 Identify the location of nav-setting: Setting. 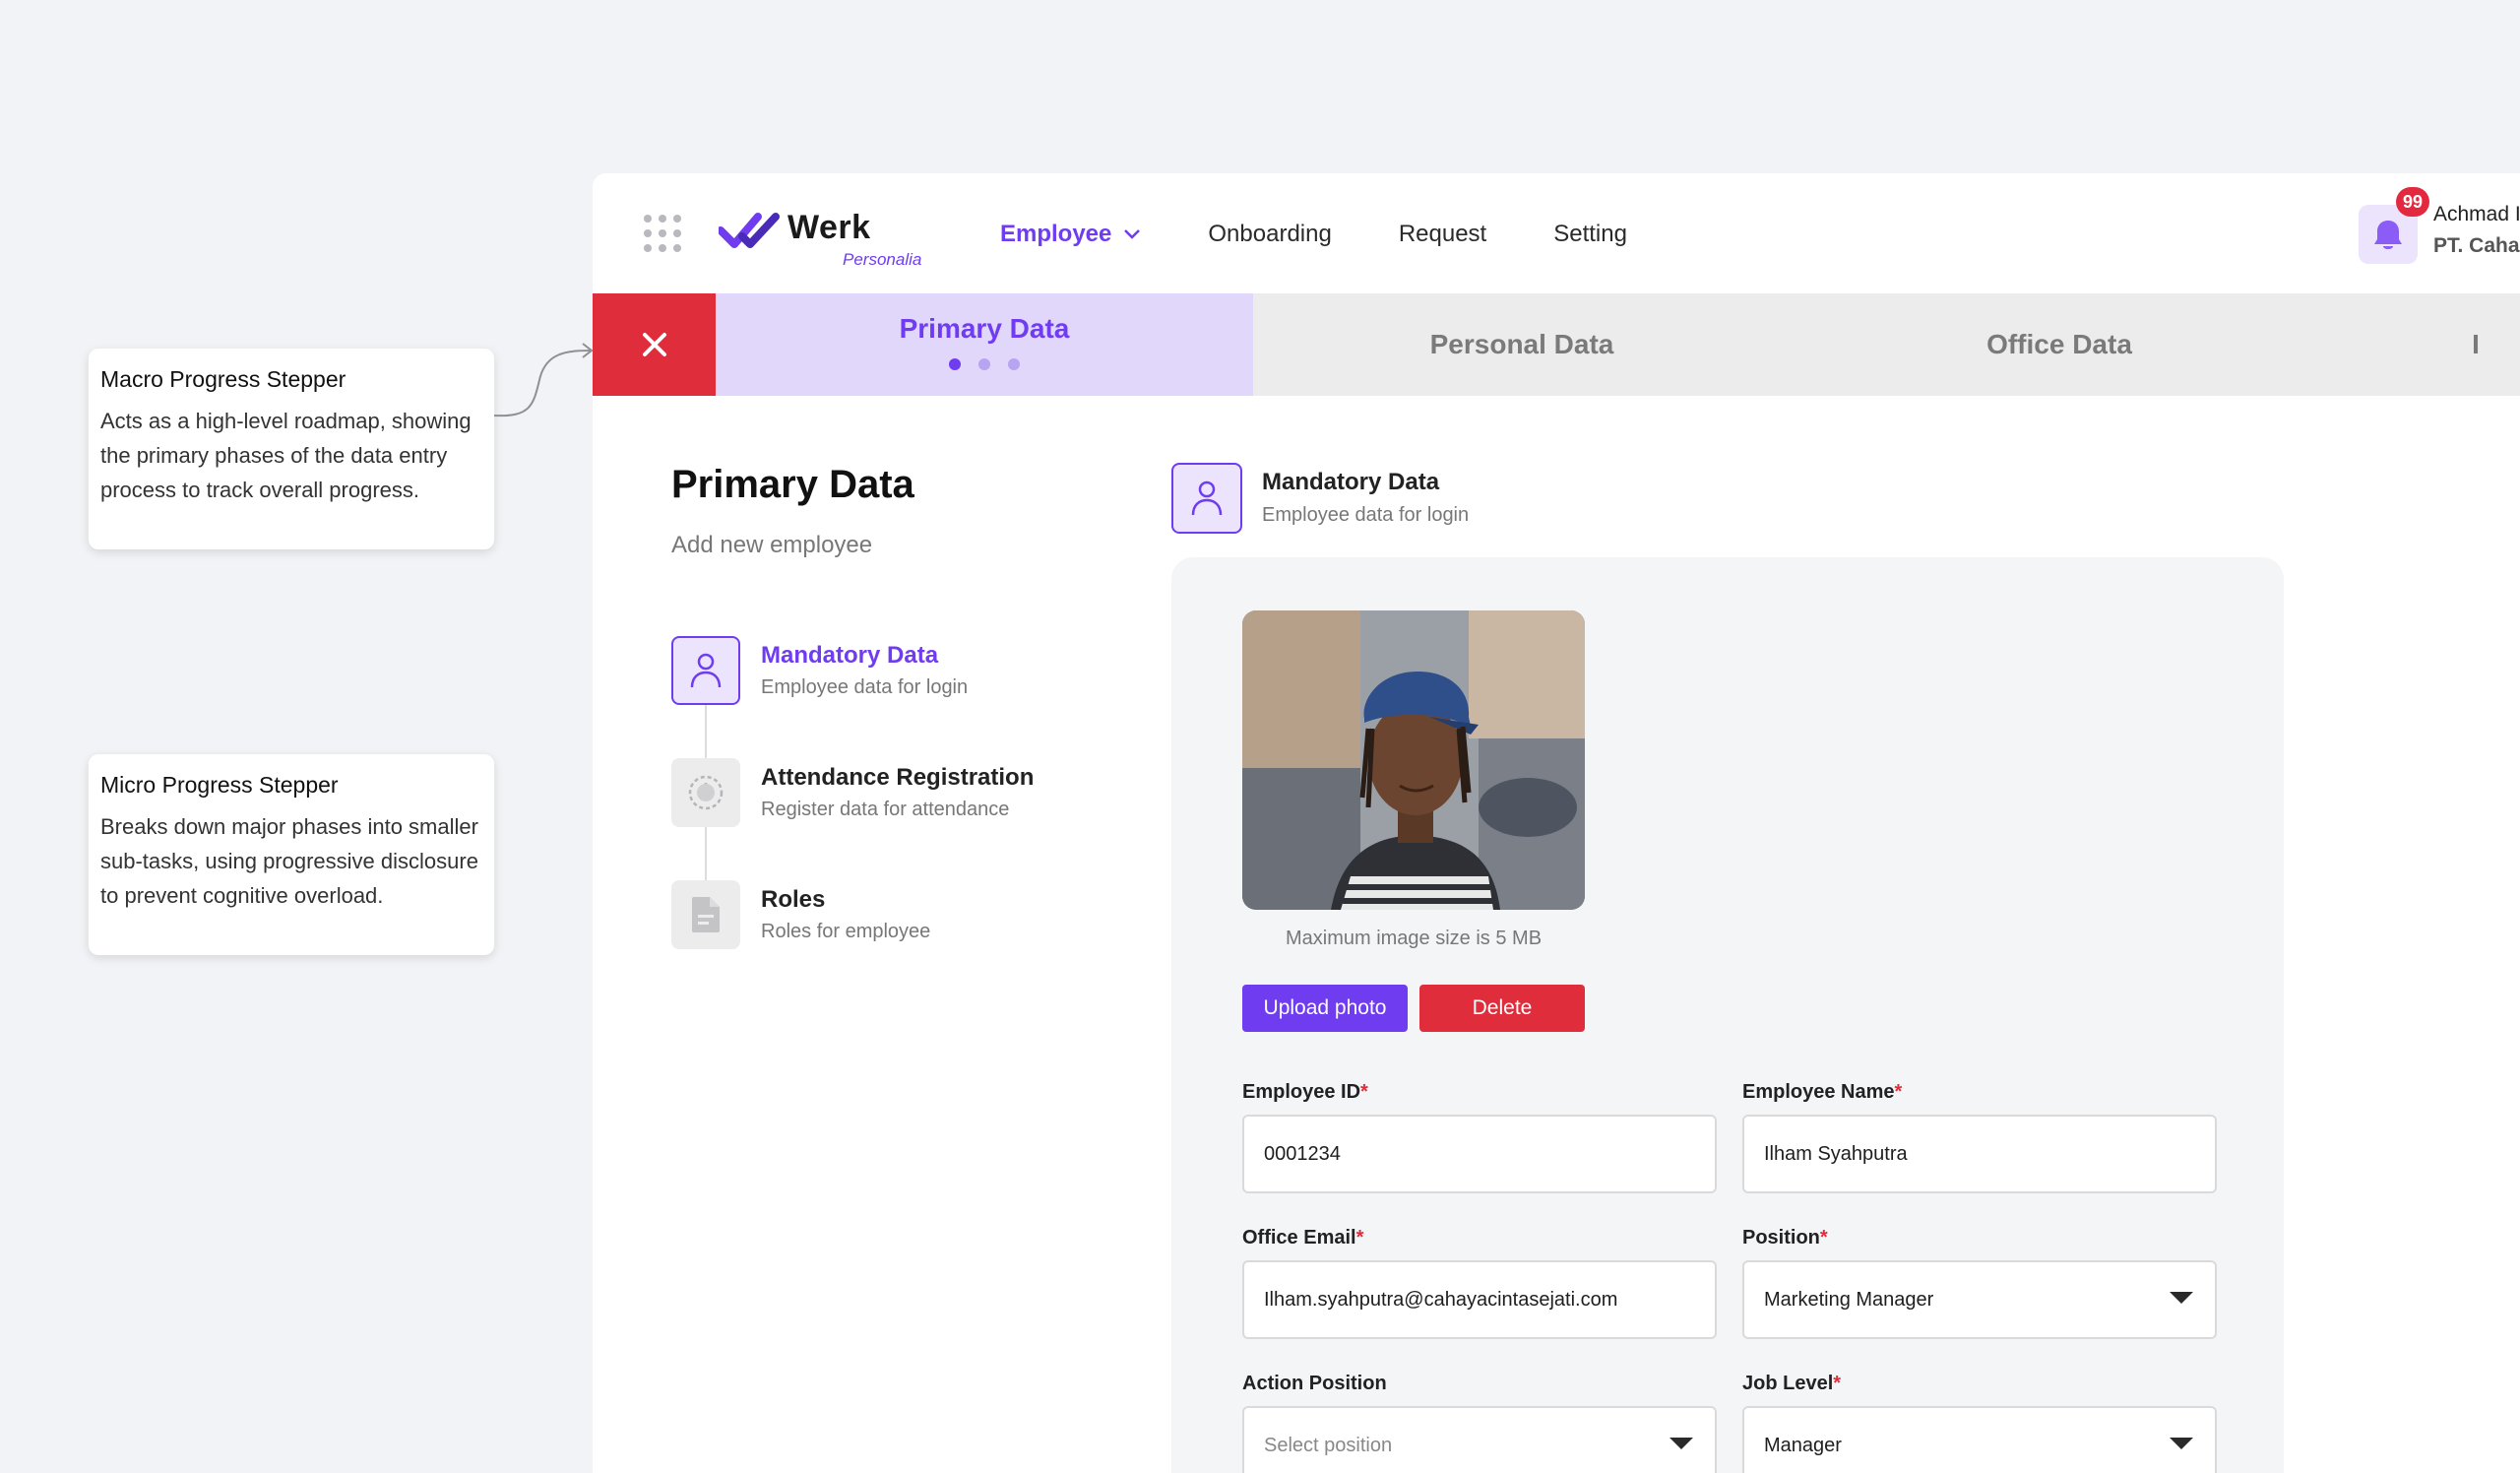
(1590, 234).